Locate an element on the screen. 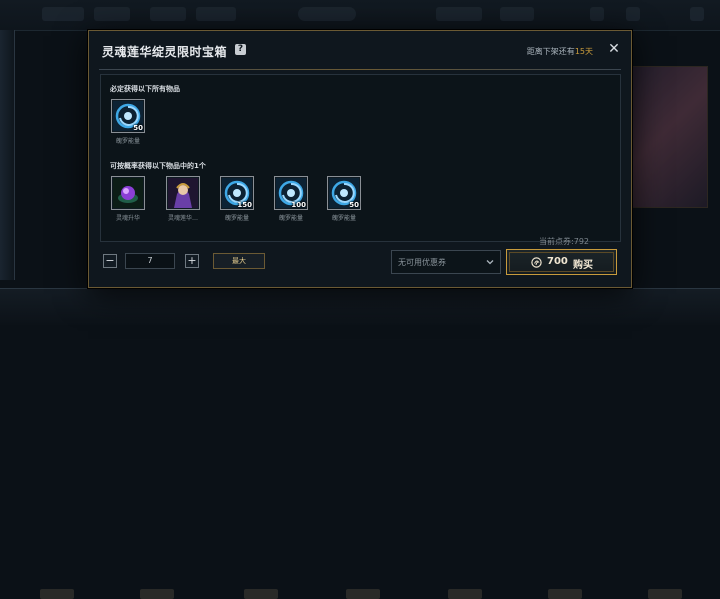 The width and height of the screenshot is (720, 599). coupon-select-value: 无可用优惠券 is located at coordinates (422, 262).